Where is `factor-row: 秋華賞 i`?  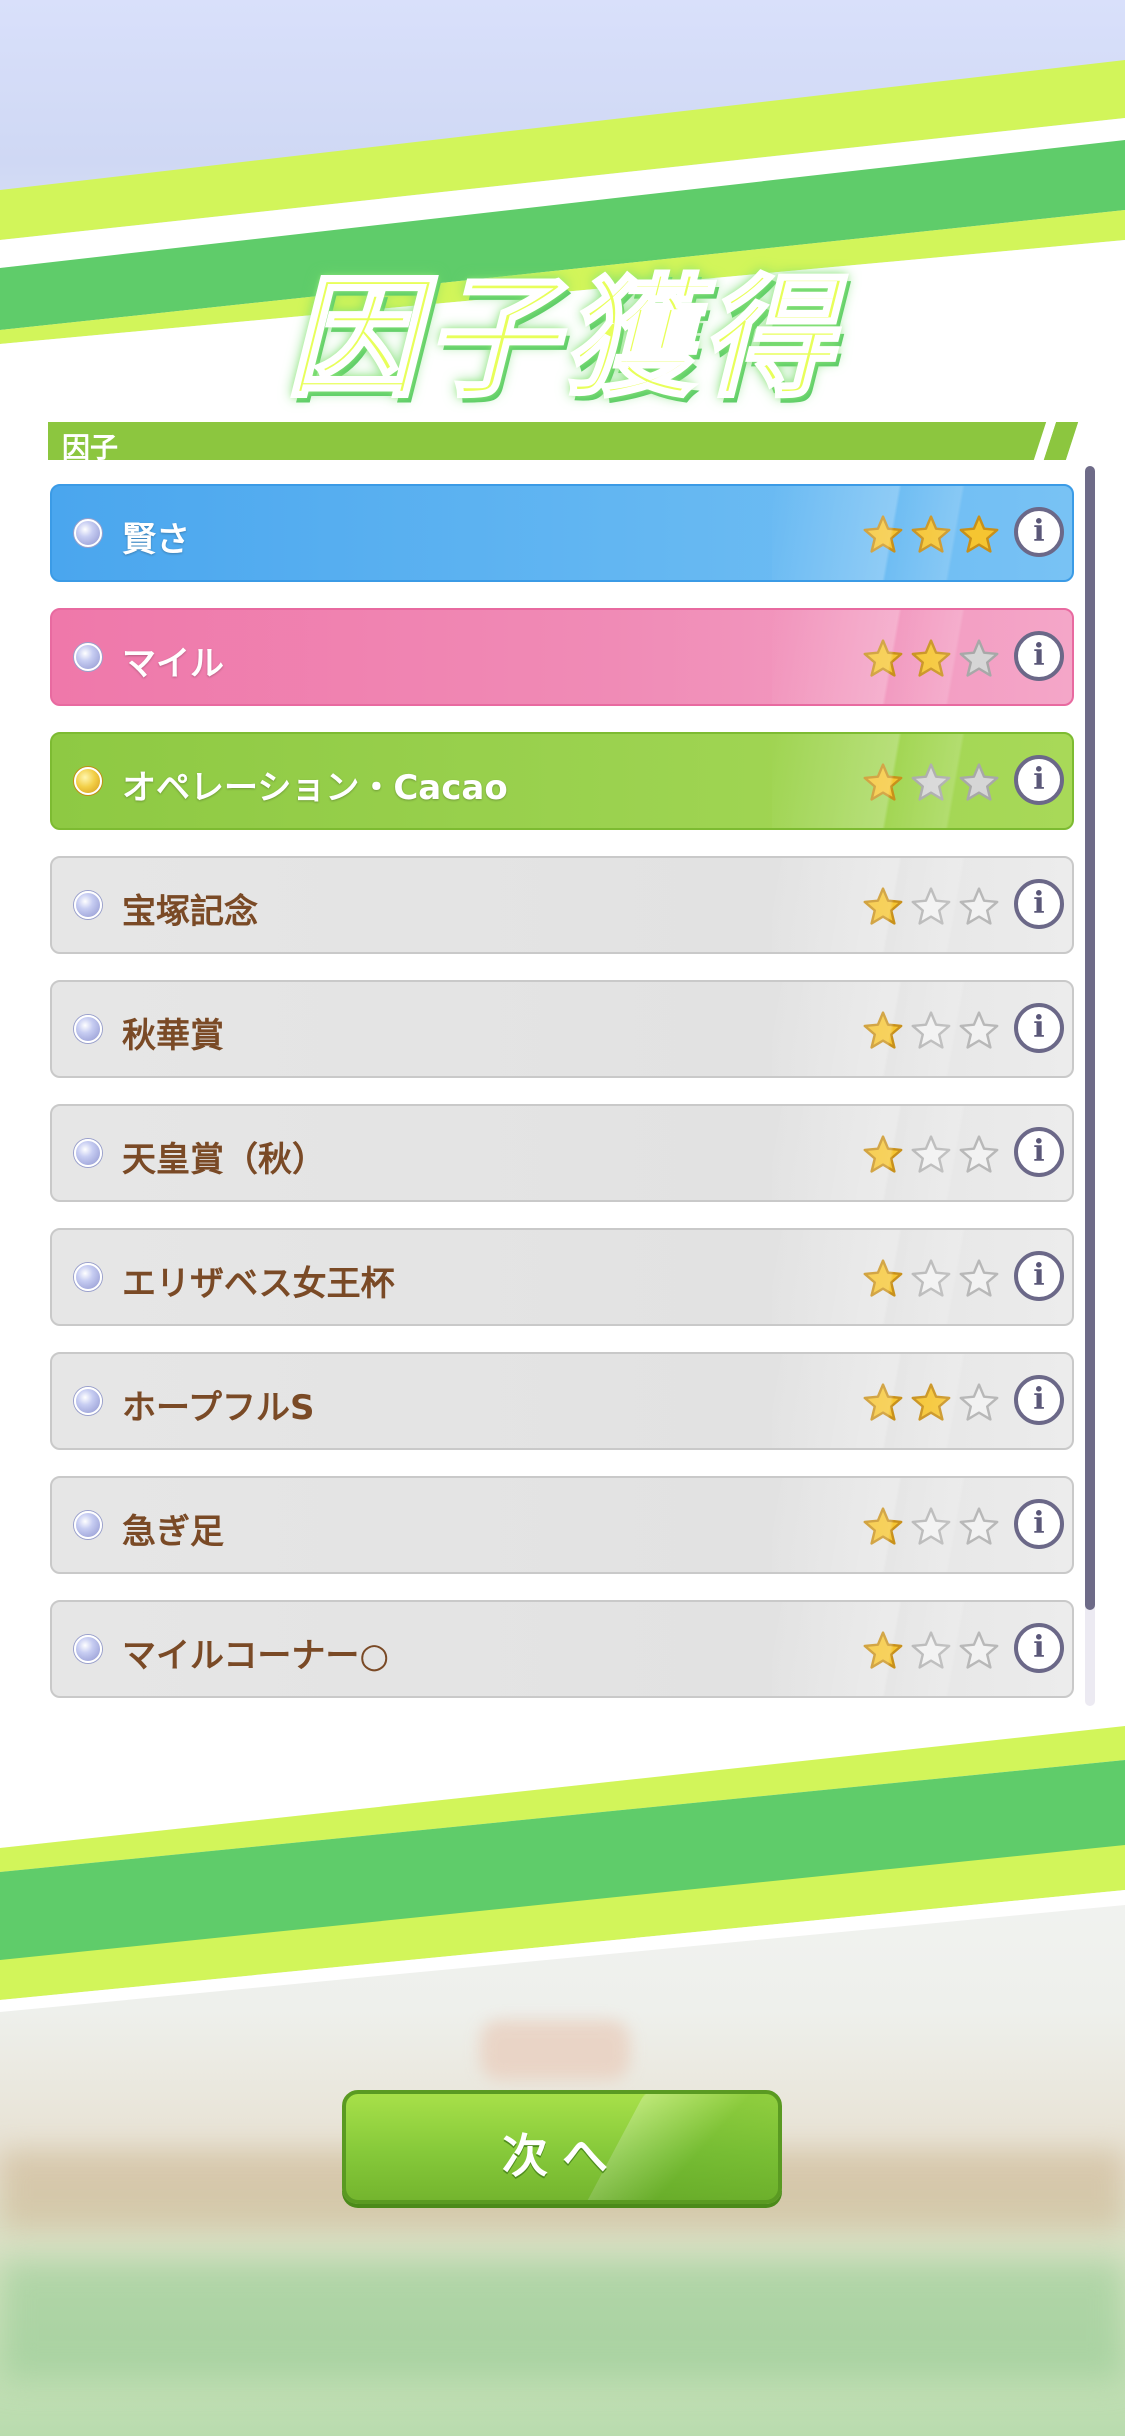
factor-row: 秋華賞 i is located at coordinates (562, 1029).